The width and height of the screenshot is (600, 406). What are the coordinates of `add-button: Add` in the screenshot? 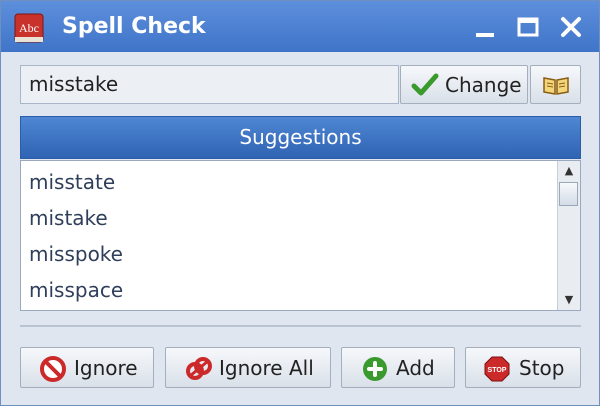 It's located at (398, 367).